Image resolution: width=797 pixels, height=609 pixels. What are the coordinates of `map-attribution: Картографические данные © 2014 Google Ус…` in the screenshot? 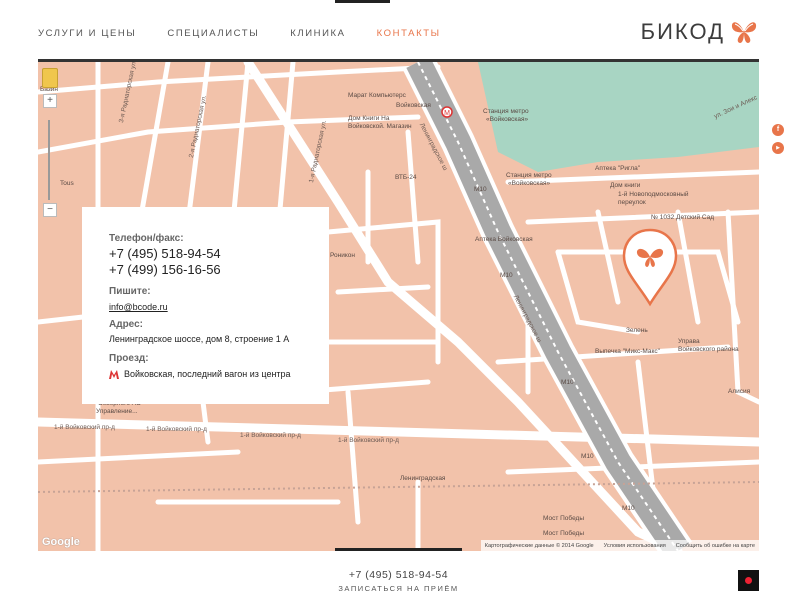 It's located at (619, 545).